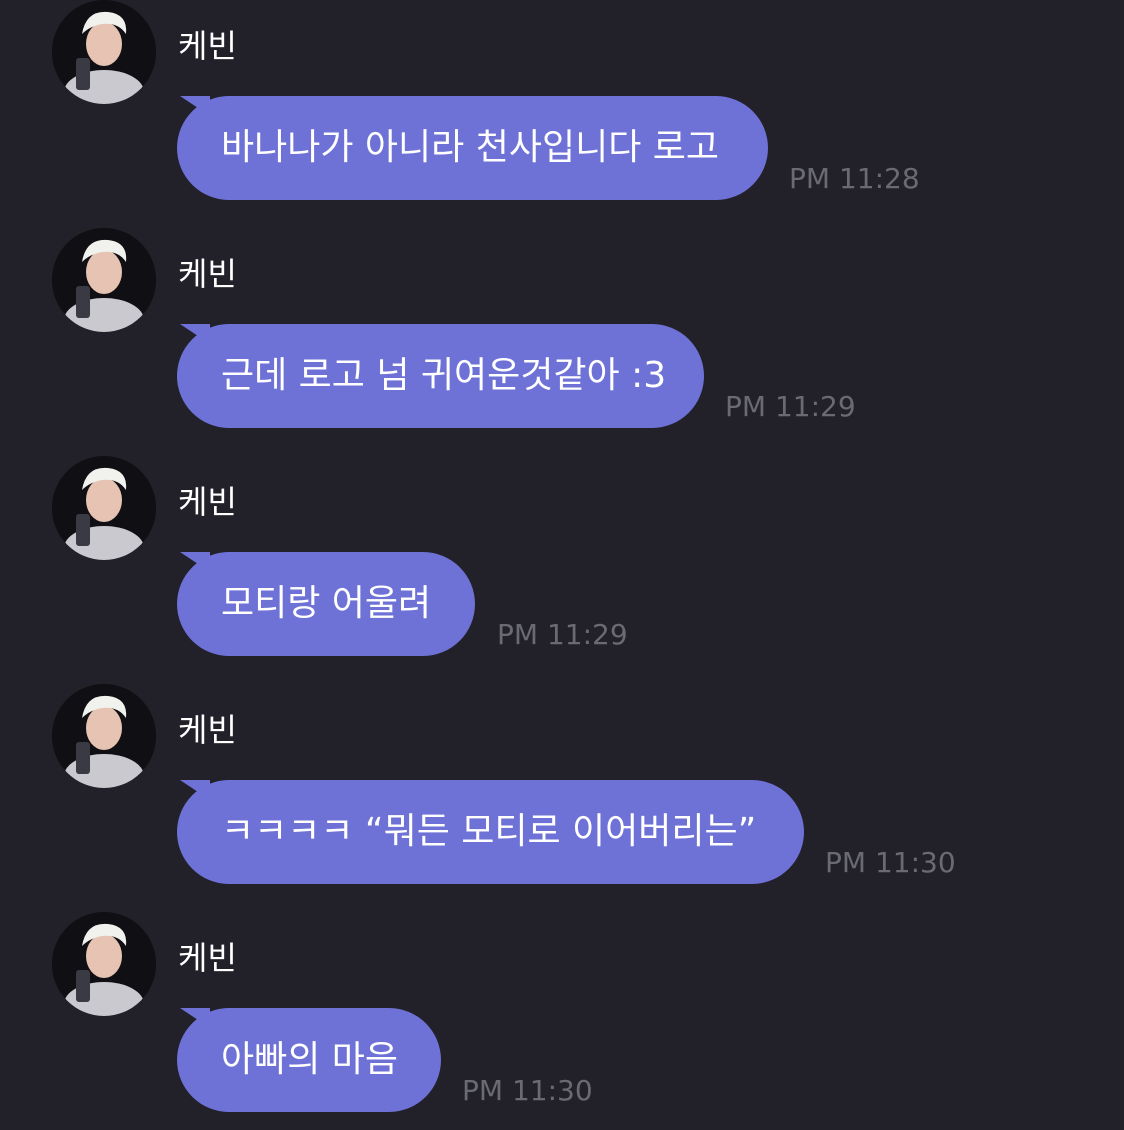 The width and height of the screenshot is (1124, 1130). I want to click on message-bubble: 근데 로고 넘 귀여운것같아 :3, so click(440, 376).